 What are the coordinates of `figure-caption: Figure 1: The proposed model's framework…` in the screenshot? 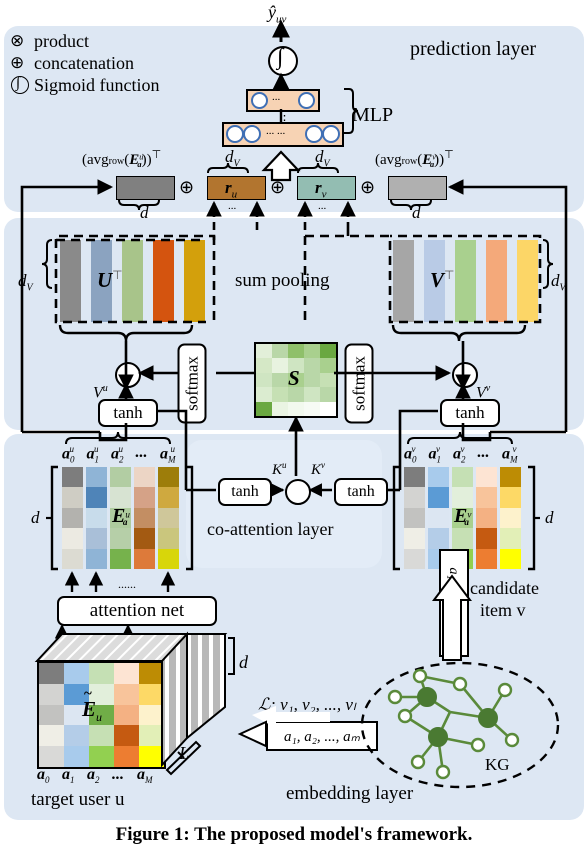 It's located at (294, 834).